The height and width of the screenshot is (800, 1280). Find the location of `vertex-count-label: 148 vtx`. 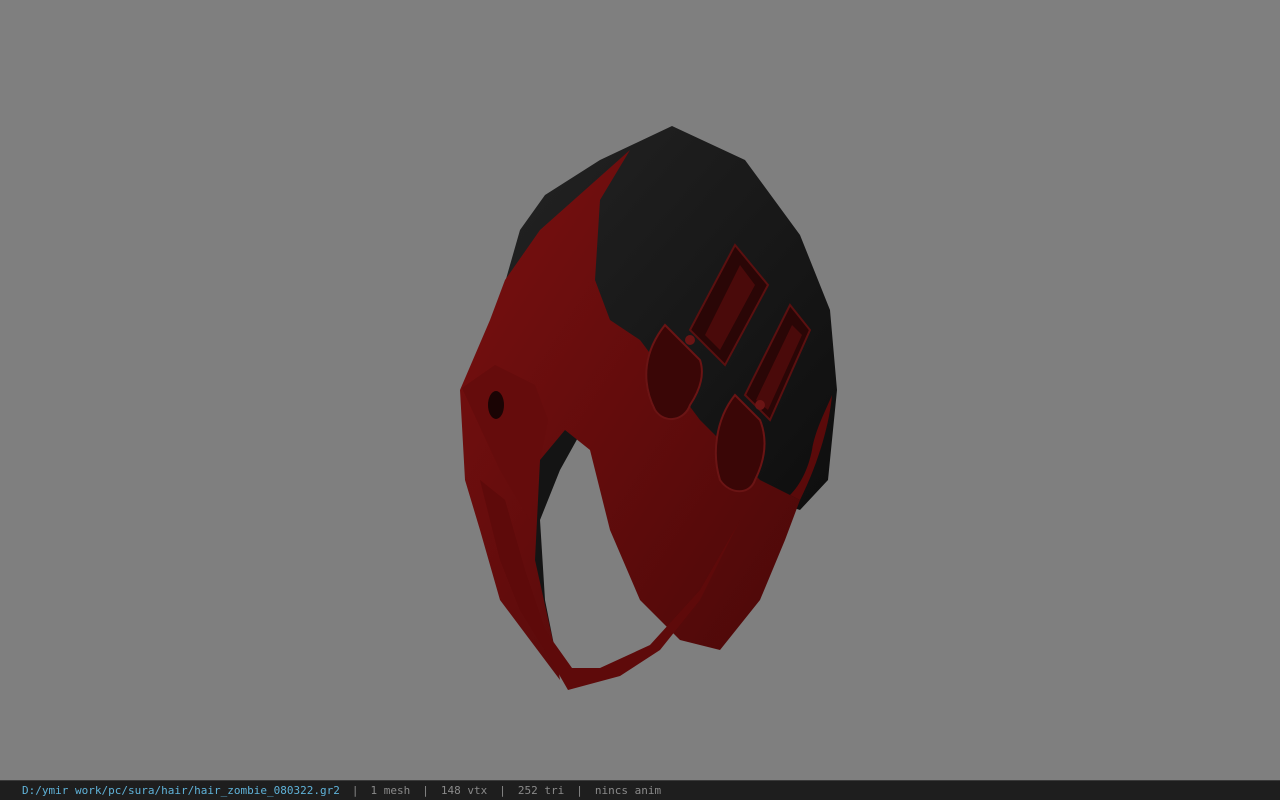

vertex-count-label: 148 vtx is located at coordinates (464, 790).